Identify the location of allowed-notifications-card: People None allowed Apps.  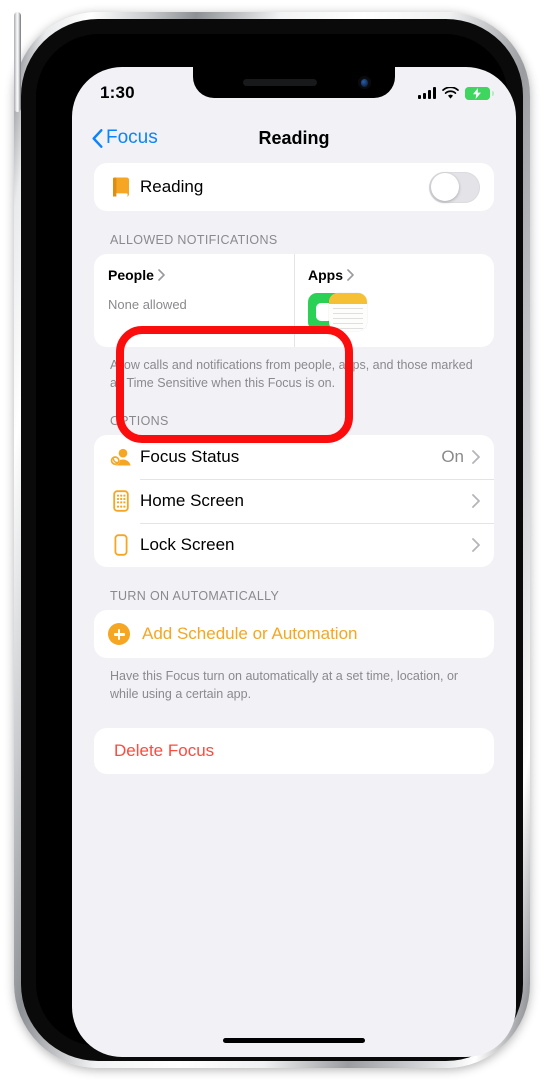
(294, 300).